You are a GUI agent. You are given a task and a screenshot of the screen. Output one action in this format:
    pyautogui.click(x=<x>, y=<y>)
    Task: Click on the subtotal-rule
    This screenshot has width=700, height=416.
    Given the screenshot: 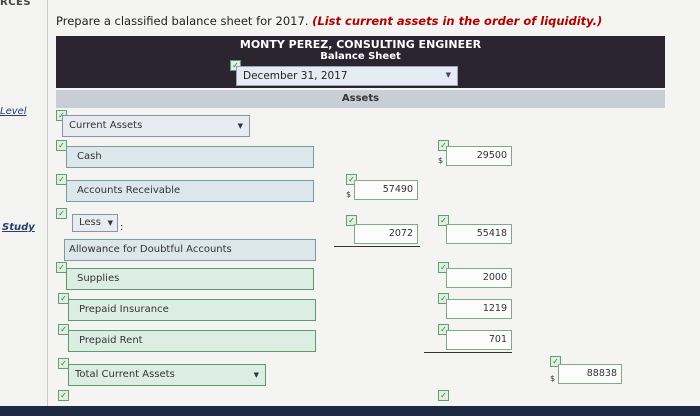 What is the action you would take?
    pyautogui.click(x=377, y=246)
    